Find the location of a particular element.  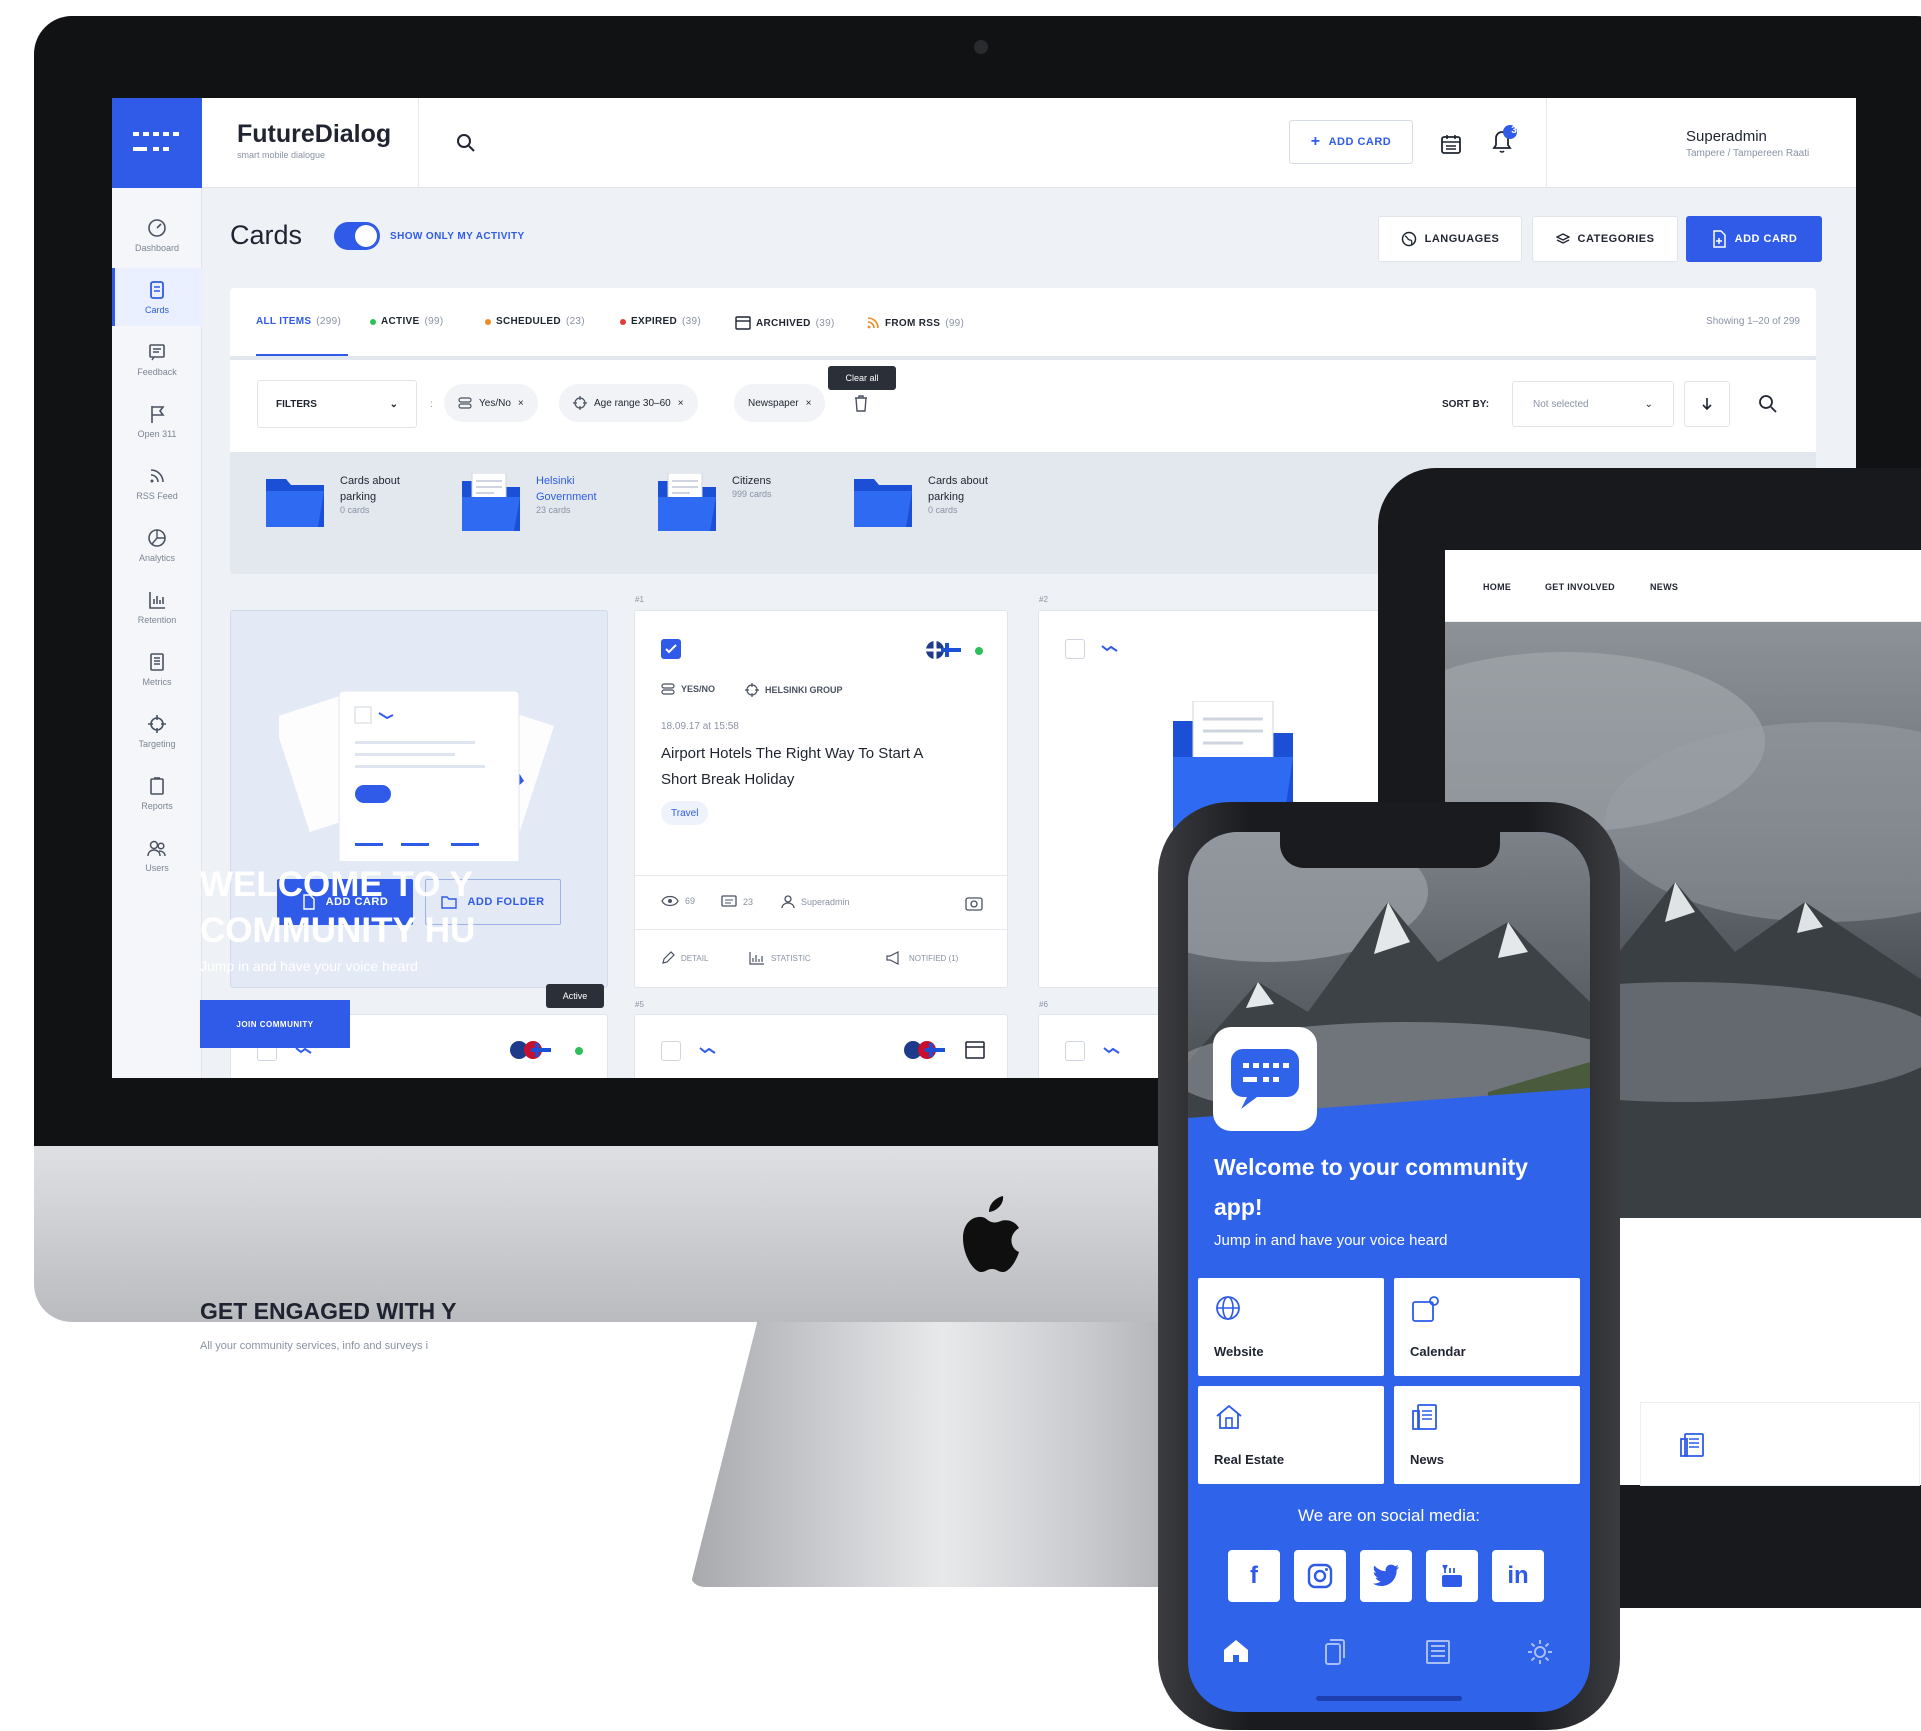

languages-button: LANGUAGES is located at coordinates (1450, 239).